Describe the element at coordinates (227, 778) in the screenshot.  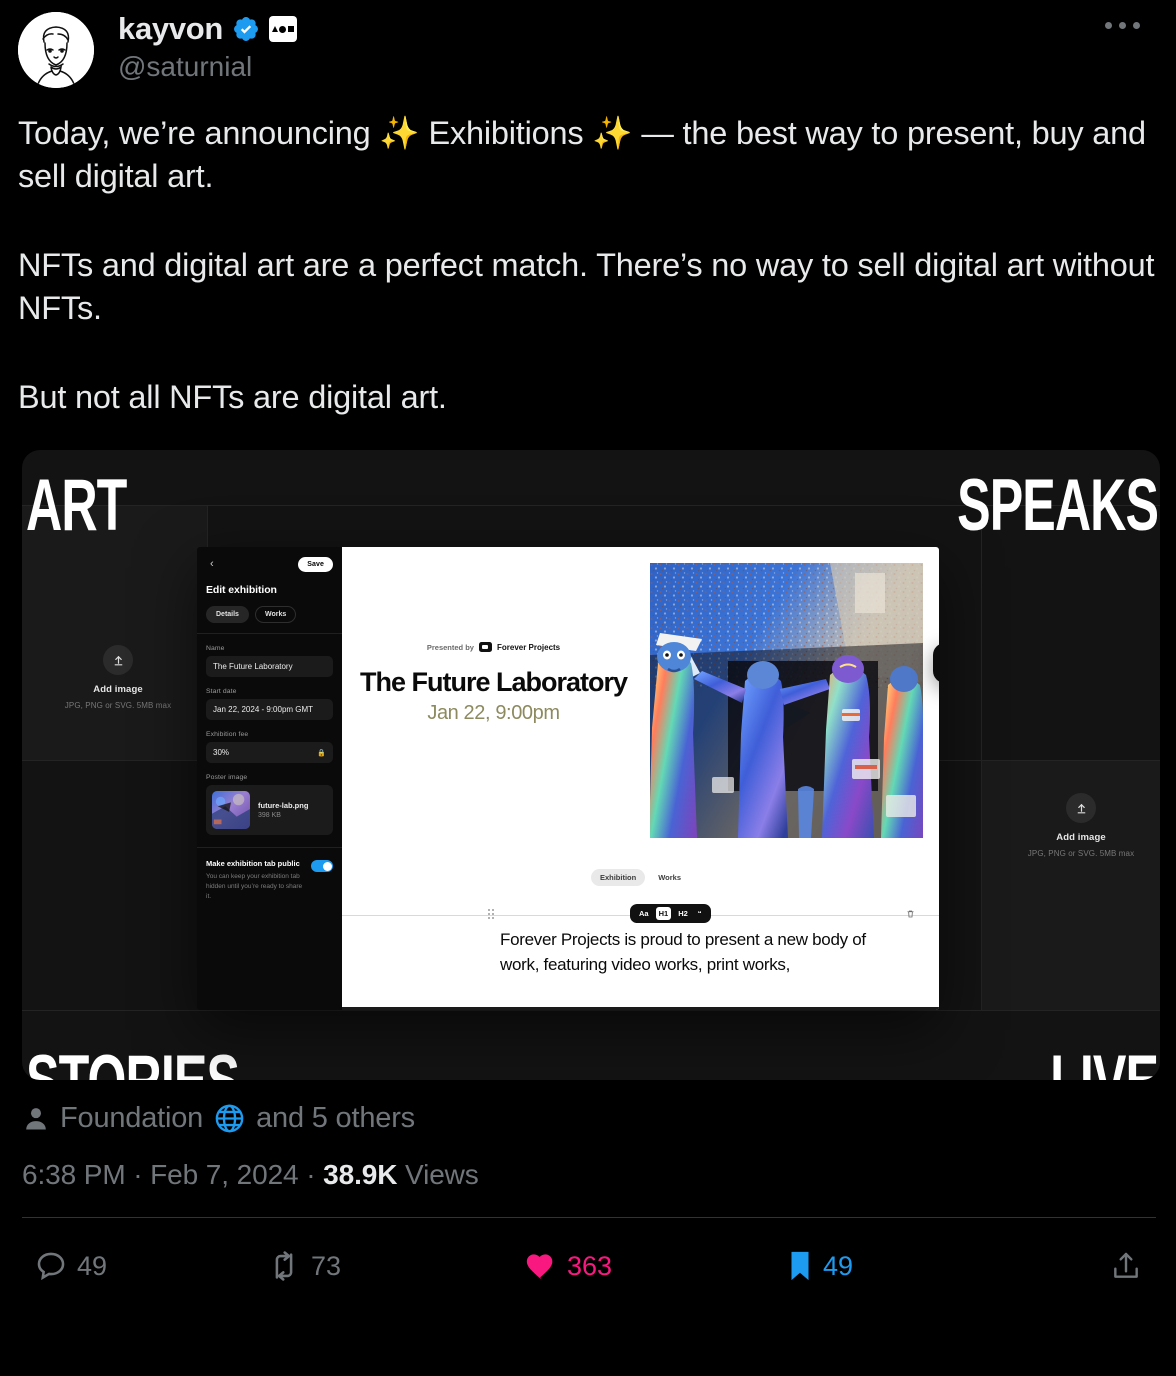
I see `field-label: Poster image` at that location.